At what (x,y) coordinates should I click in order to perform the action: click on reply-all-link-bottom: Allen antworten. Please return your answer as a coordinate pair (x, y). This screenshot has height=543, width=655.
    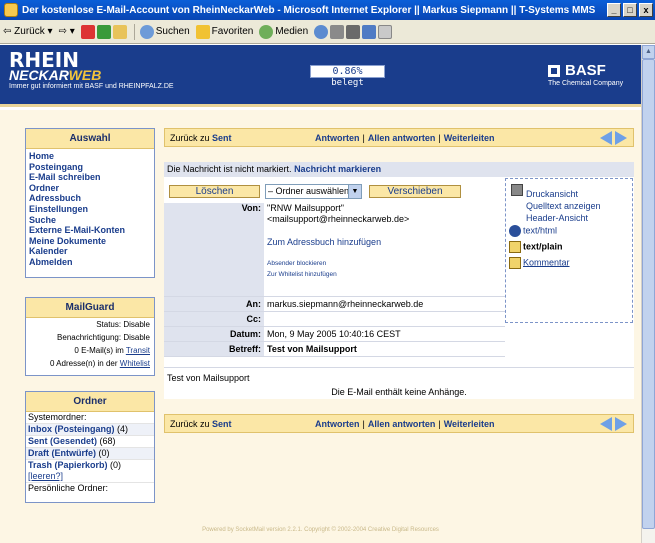
    Looking at the image, I should click on (402, 424).